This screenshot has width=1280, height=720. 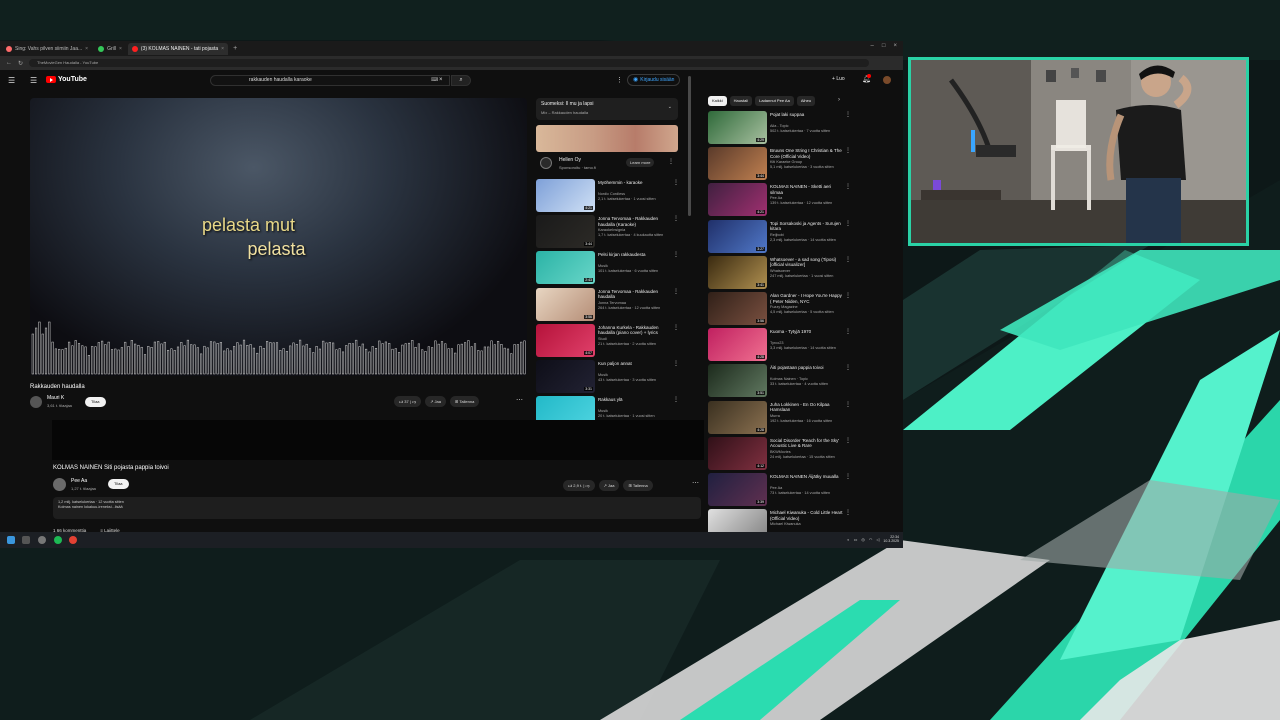 What do you see at coordinates (774, 101) in the screenshot?
I see `chip-from-channel: Ladannut Pee Aa` at bounding box center [774, 101].